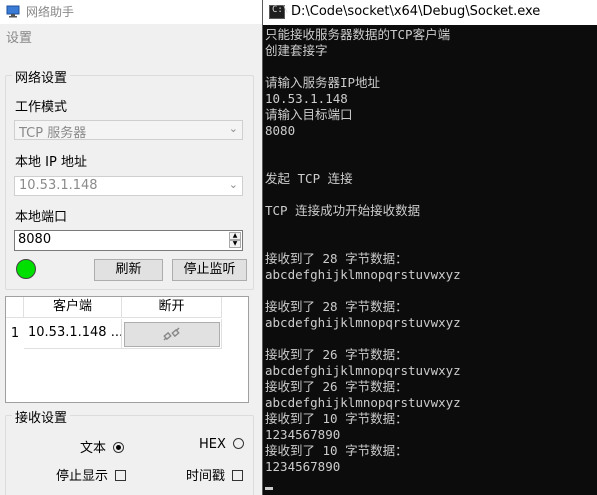  I want to click on hex-mode-radio, so click(239, 443).